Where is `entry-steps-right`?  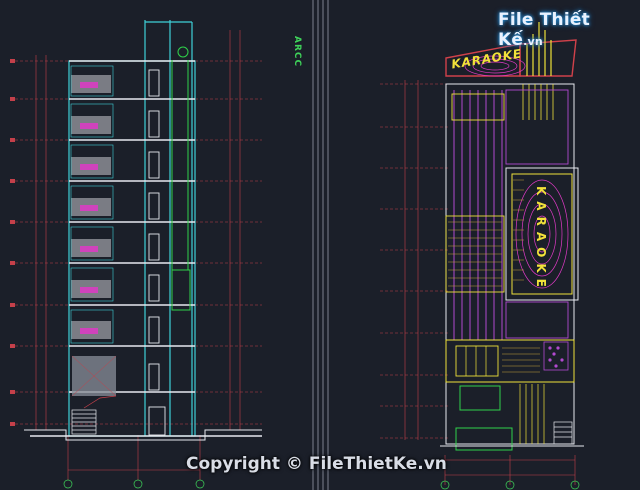
entry-steps-right is located at coordinates (563, 433).